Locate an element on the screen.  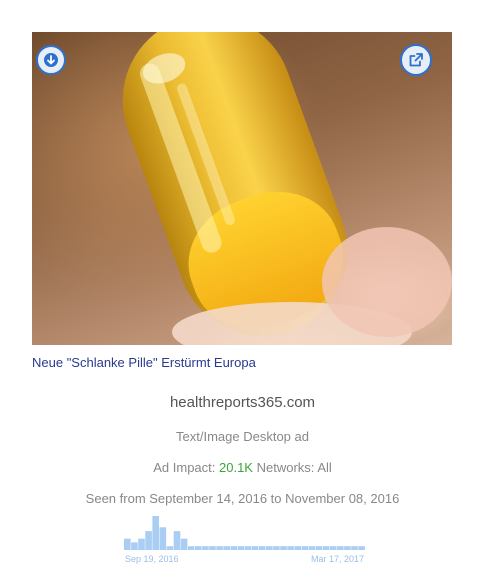
download-arrow-icon is located at coordinates (51, 60).